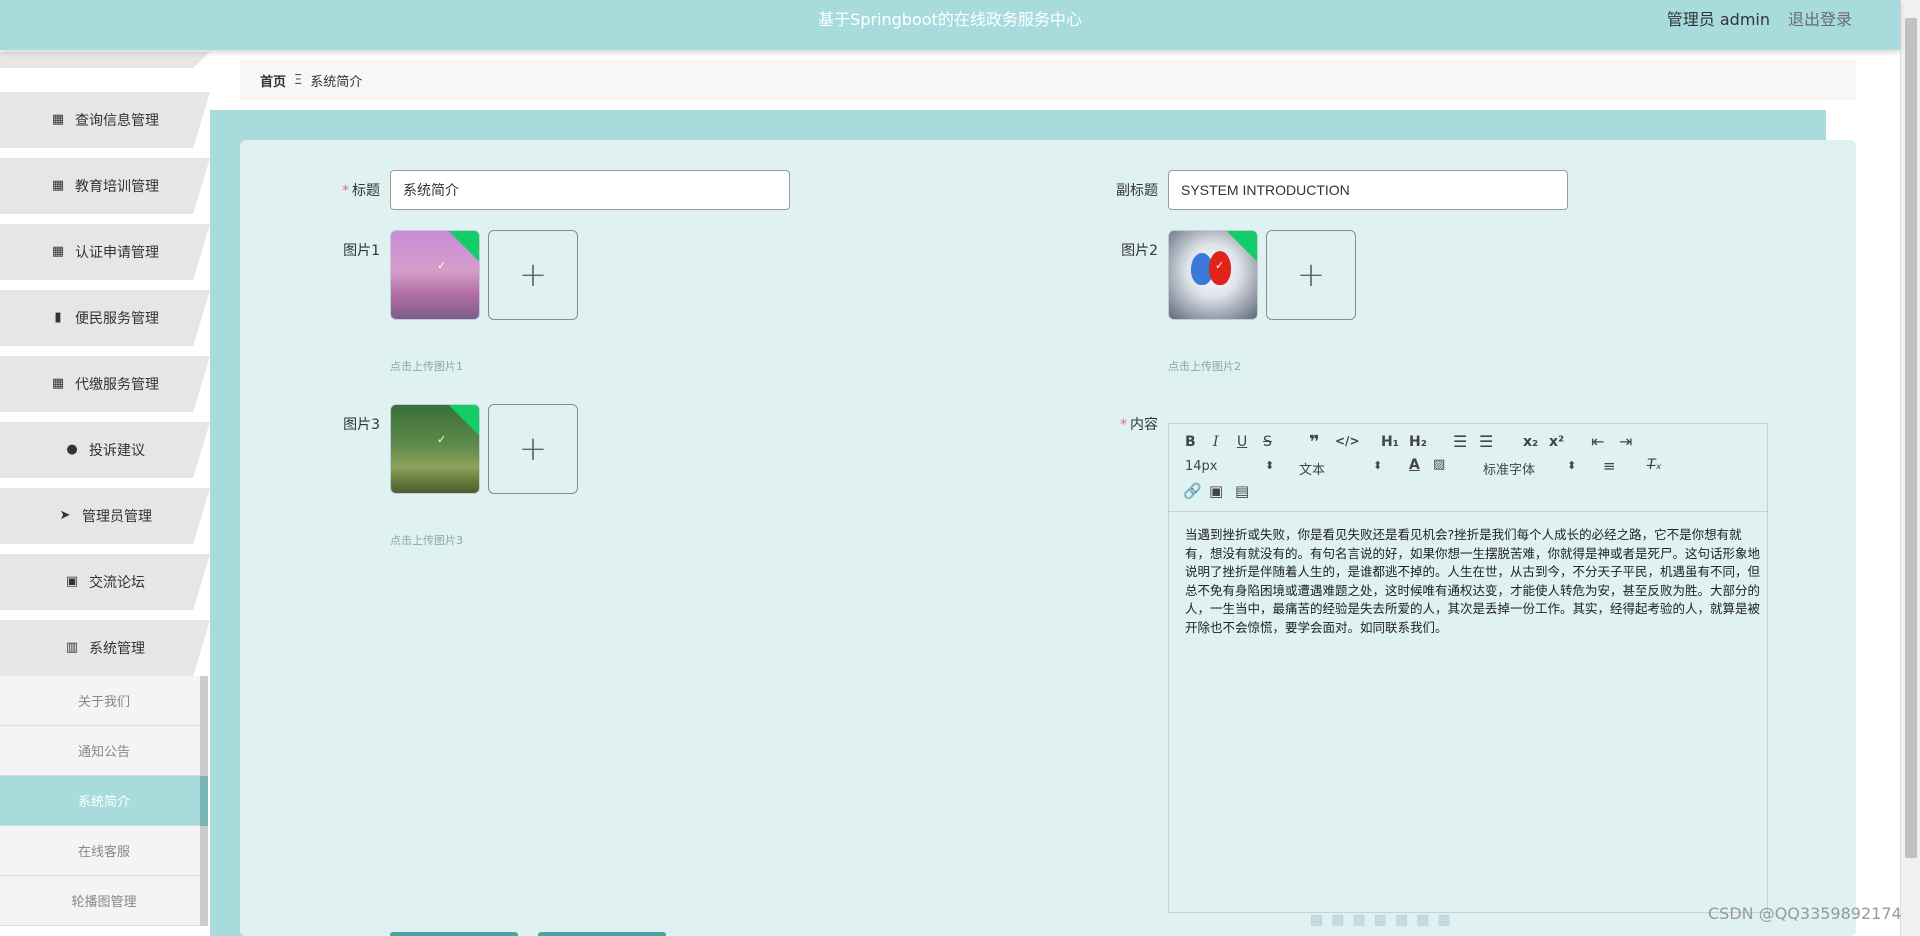  I want to click on submenu-item-label: 关于我们, so click(103, 702).